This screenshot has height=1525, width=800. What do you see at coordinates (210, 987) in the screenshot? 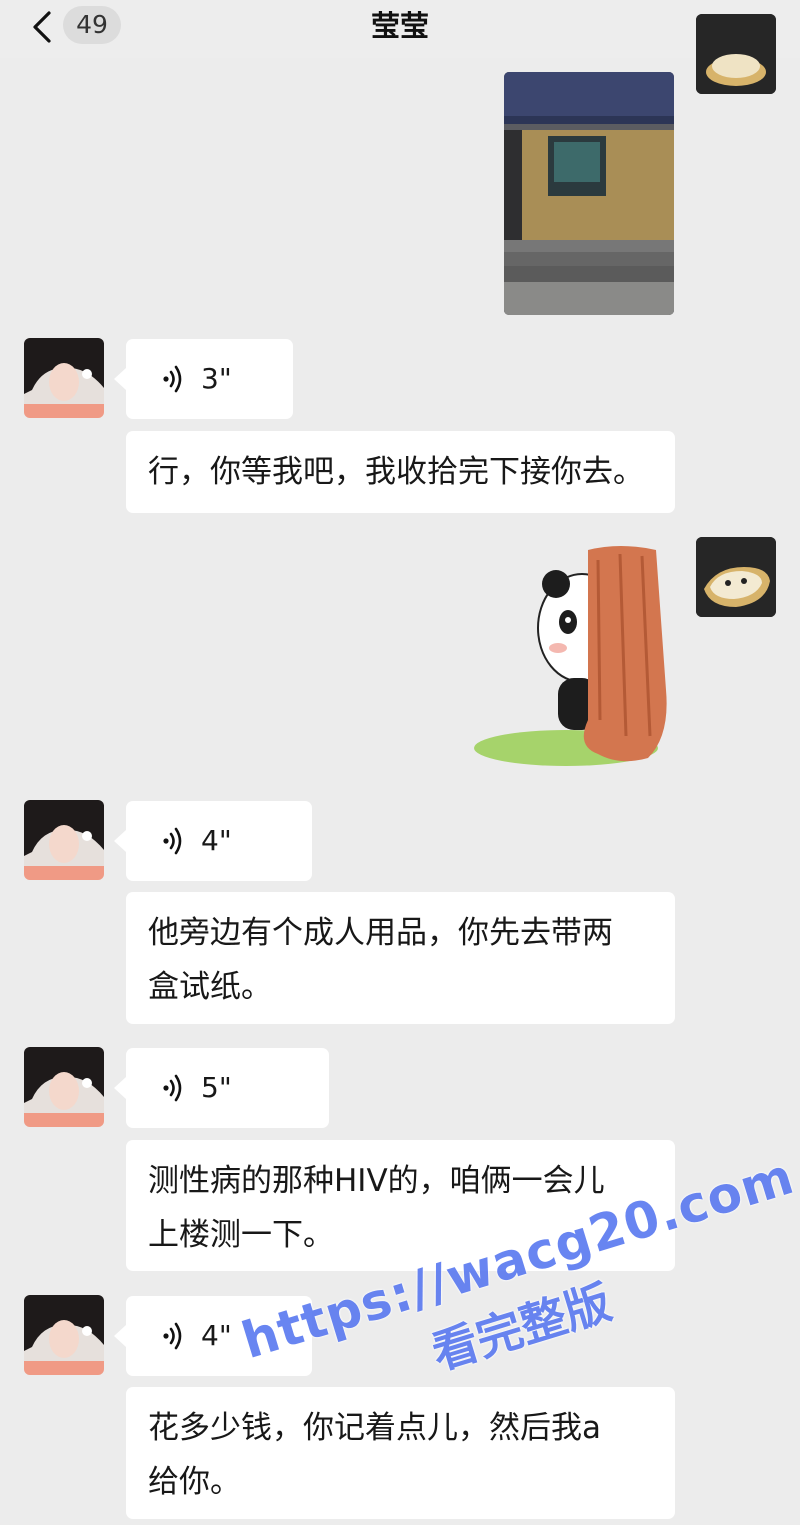
I see `message-text-line: 盒试纸。` at bounding box center [210, 987].